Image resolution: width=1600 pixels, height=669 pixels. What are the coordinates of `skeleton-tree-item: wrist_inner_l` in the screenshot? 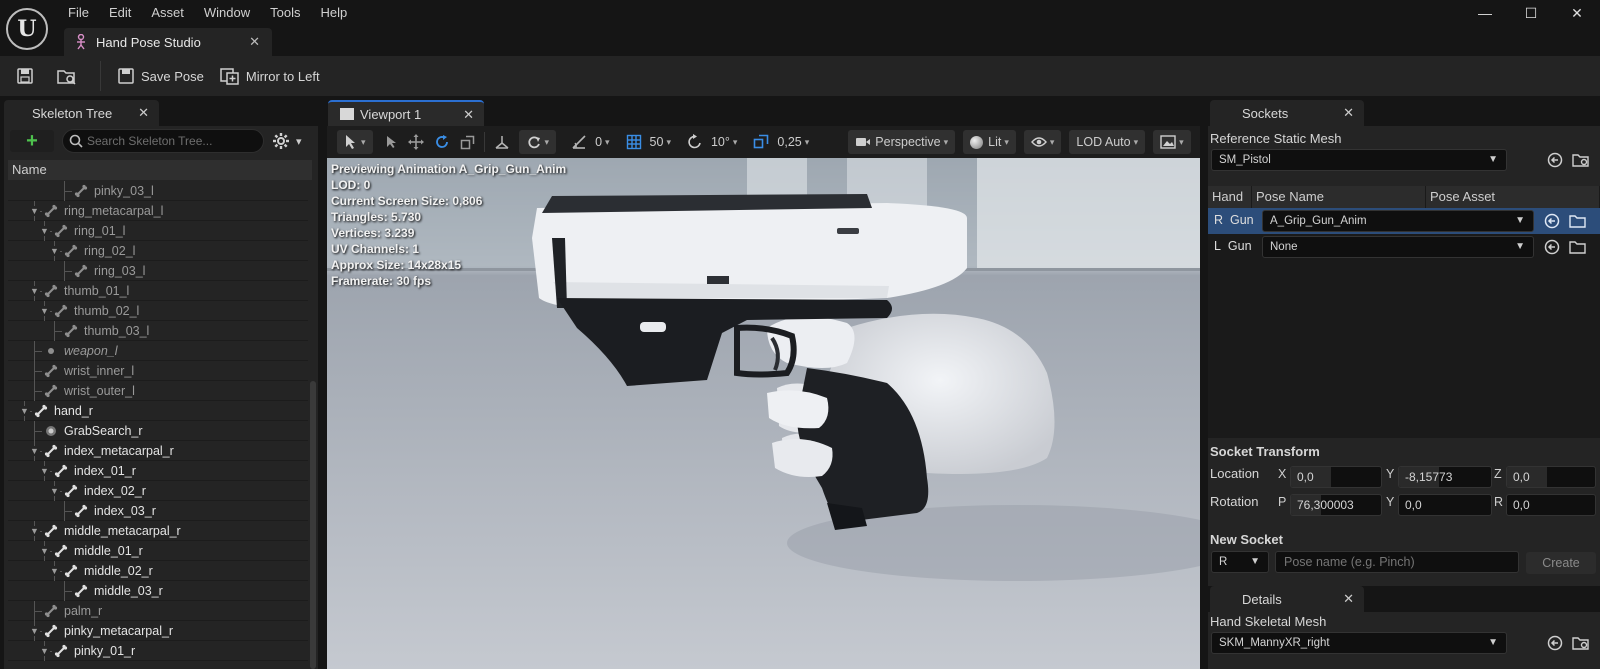 It's located at (158, 371).